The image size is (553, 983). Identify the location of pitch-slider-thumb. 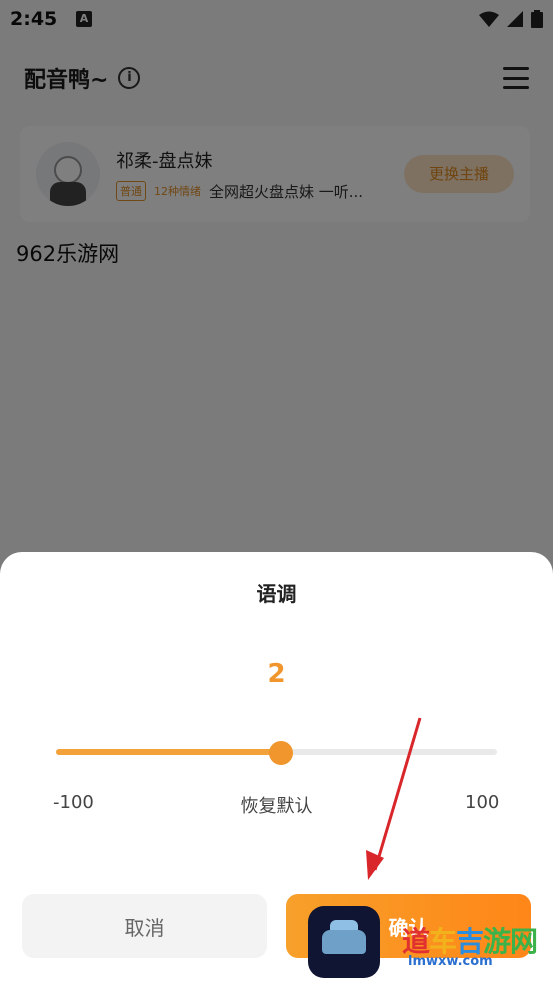
(280, 753).